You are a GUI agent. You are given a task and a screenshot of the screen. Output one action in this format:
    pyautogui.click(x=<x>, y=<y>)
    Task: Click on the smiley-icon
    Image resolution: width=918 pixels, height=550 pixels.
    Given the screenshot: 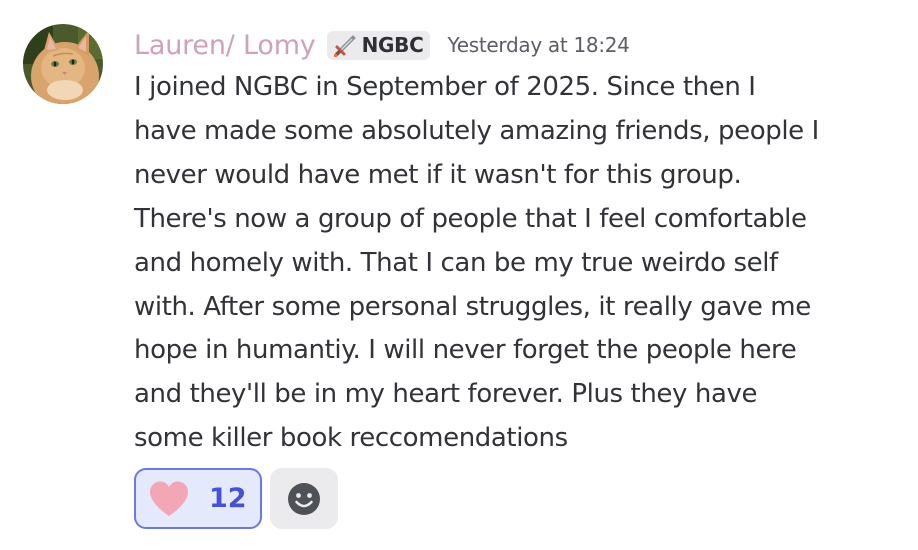 What is the action you would take?
    pyautogui.click(x=304, y=498)
    